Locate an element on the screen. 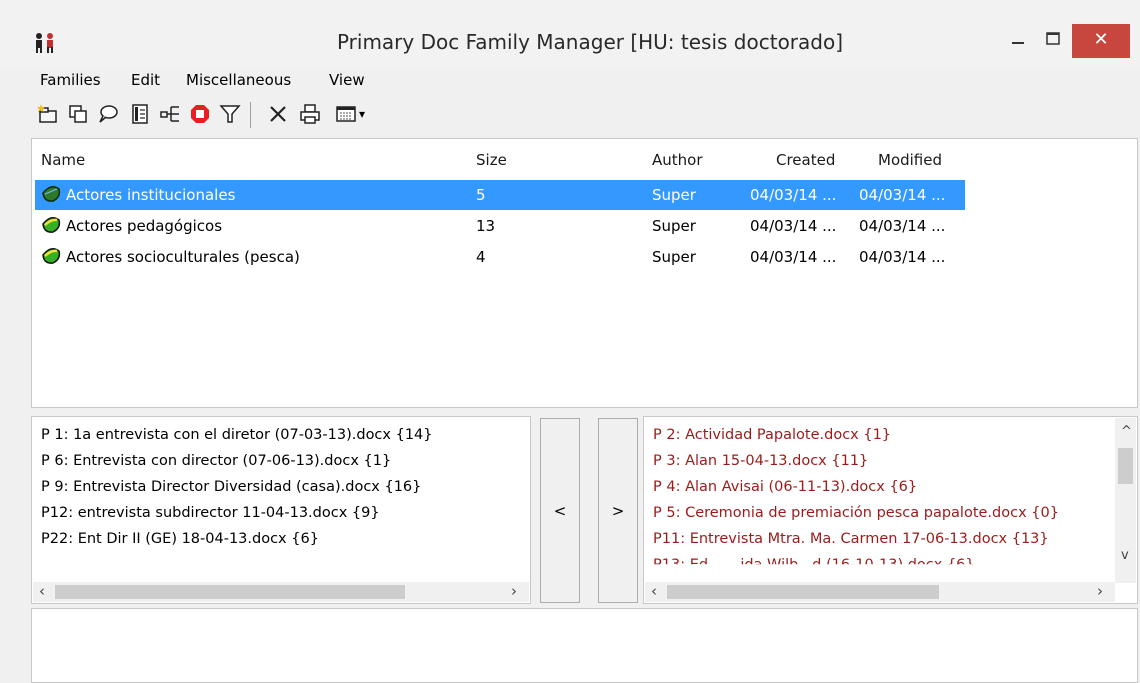  chevron-down-icon: ▾ is located at coordinates (362, 114).